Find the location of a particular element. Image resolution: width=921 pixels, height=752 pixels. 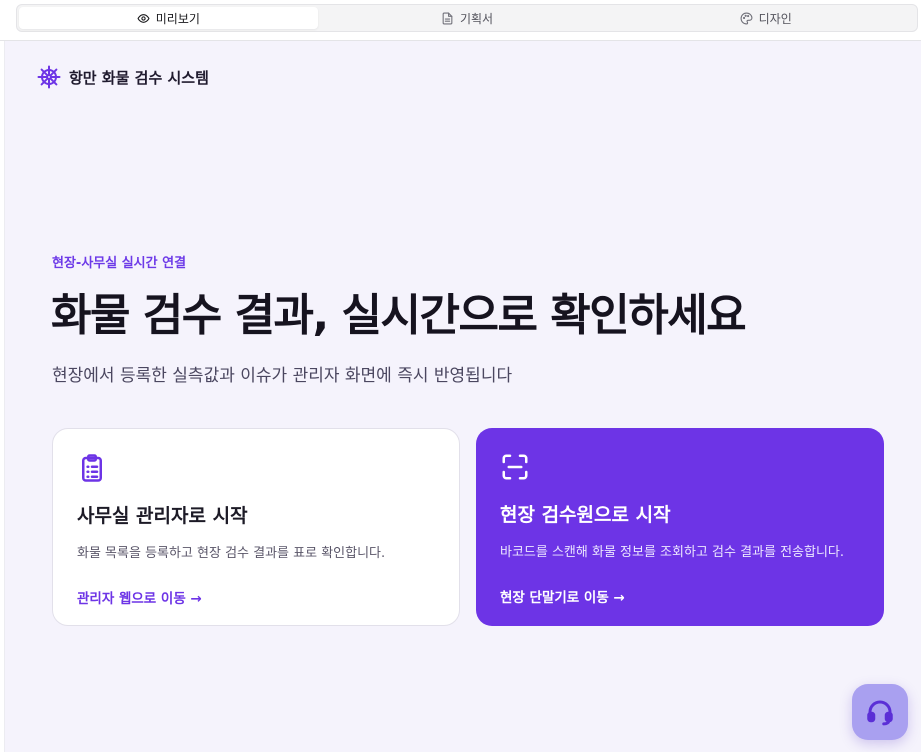

tab-preview-label: 미리보기 is located at coordinates (177, 18).